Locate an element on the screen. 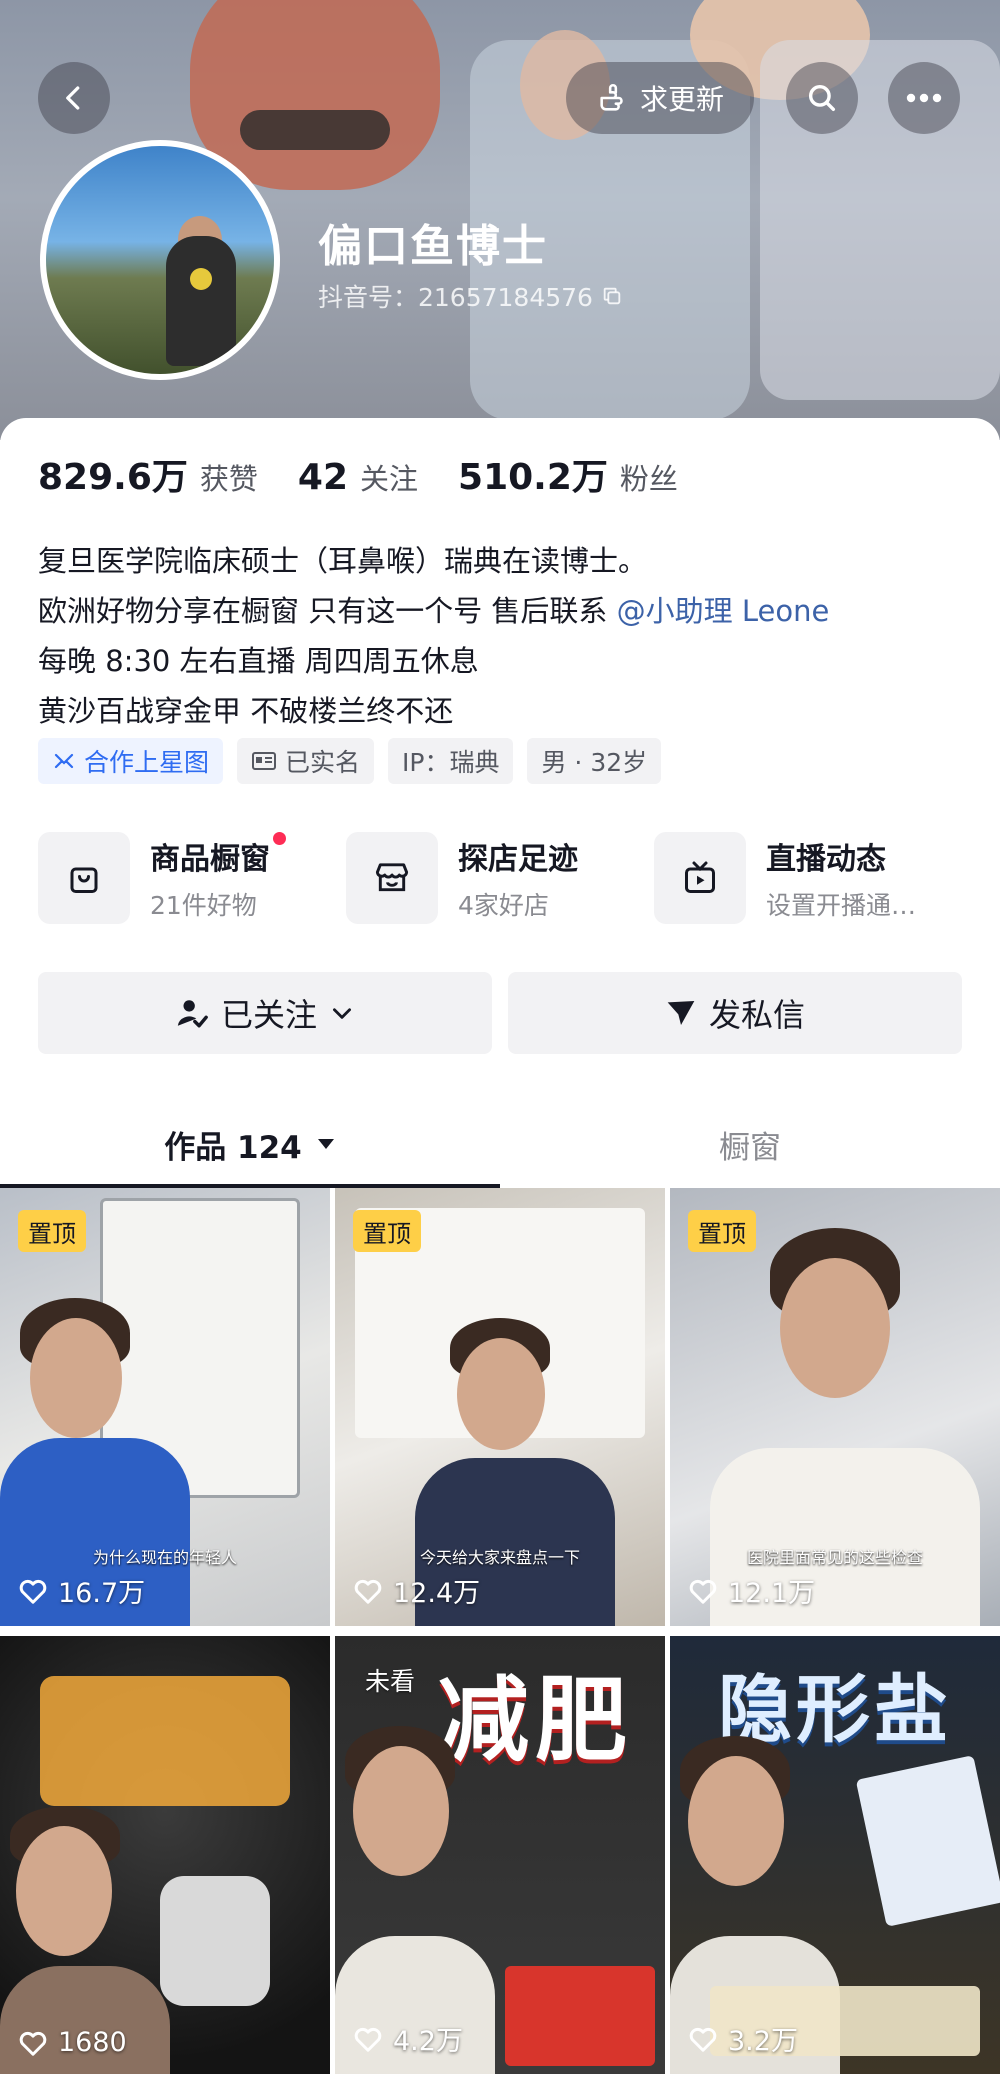  caret-down-icon is located at coordinates (325, 1144).